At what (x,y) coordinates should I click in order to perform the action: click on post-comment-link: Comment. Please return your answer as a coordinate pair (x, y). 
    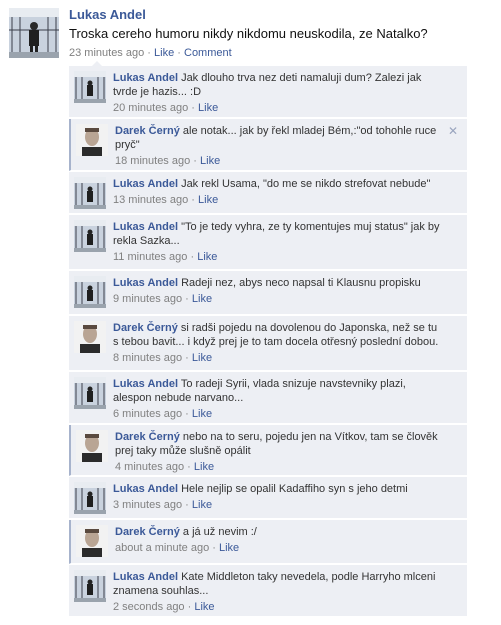
    Looking at the image, I should click on (208, 53).